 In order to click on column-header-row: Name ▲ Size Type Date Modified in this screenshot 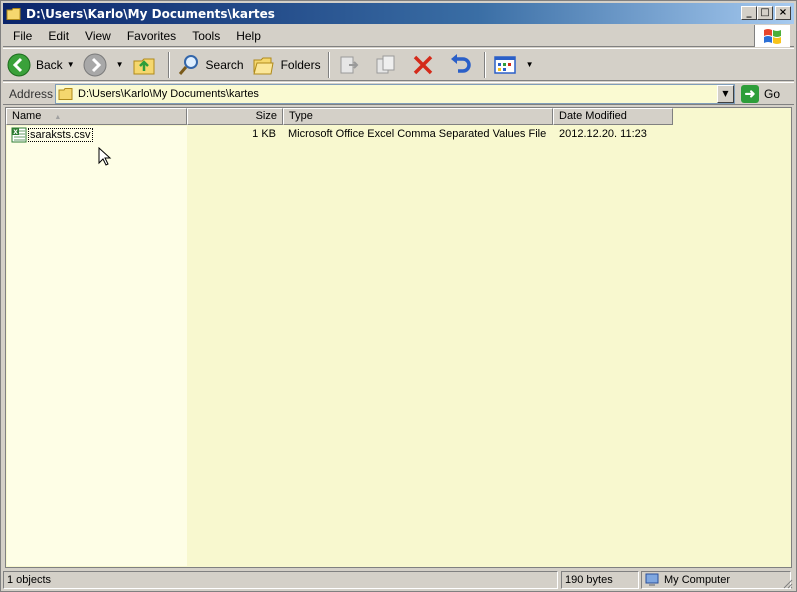, I will do `click(339, 116)`.